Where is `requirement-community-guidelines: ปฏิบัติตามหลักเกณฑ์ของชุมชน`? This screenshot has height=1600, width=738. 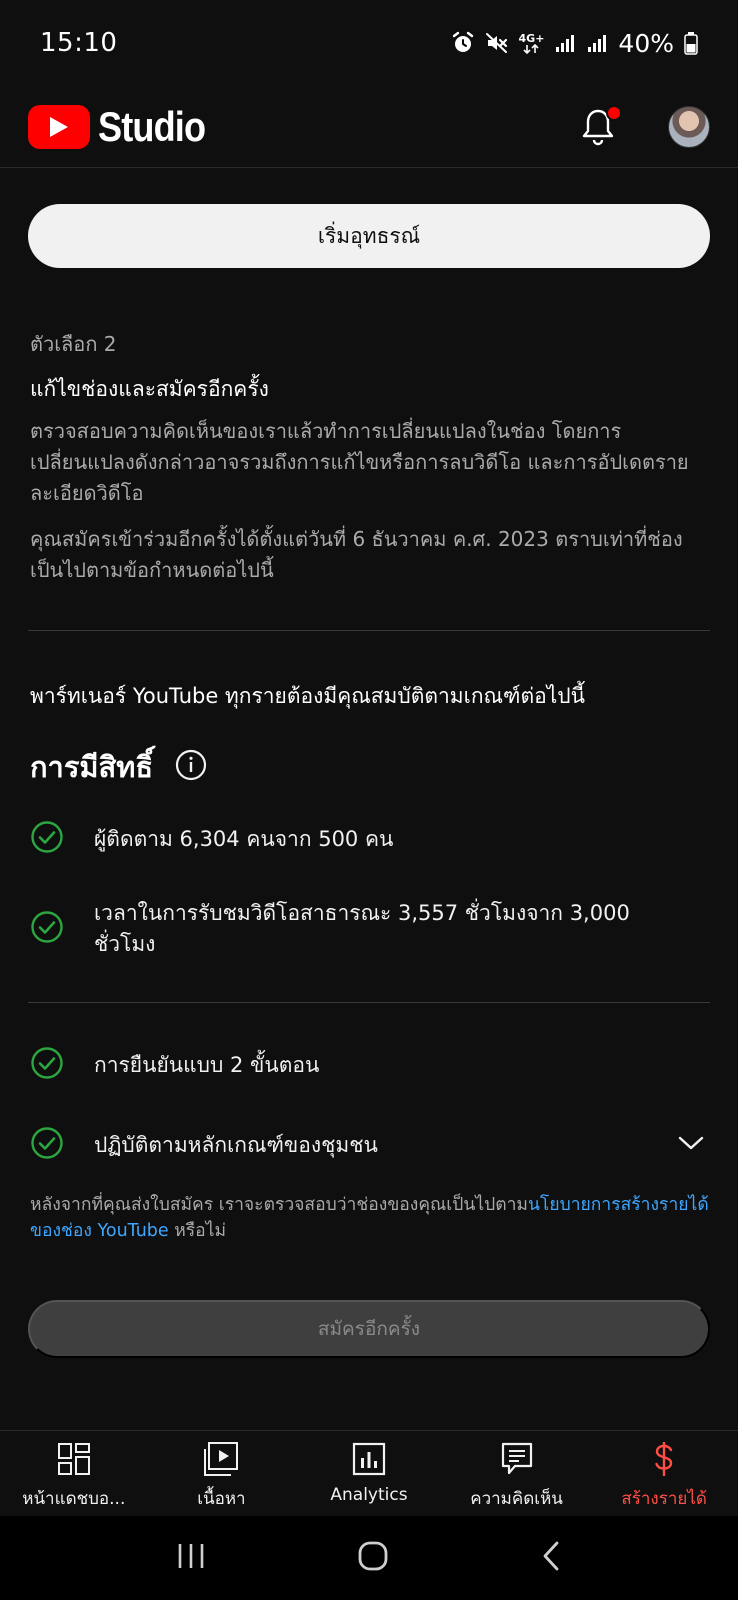 requirement-community-guidelines: ปฏิบัติตามหลักเกณฑ์ของชุมชน is located at coordinates (370, 1145).